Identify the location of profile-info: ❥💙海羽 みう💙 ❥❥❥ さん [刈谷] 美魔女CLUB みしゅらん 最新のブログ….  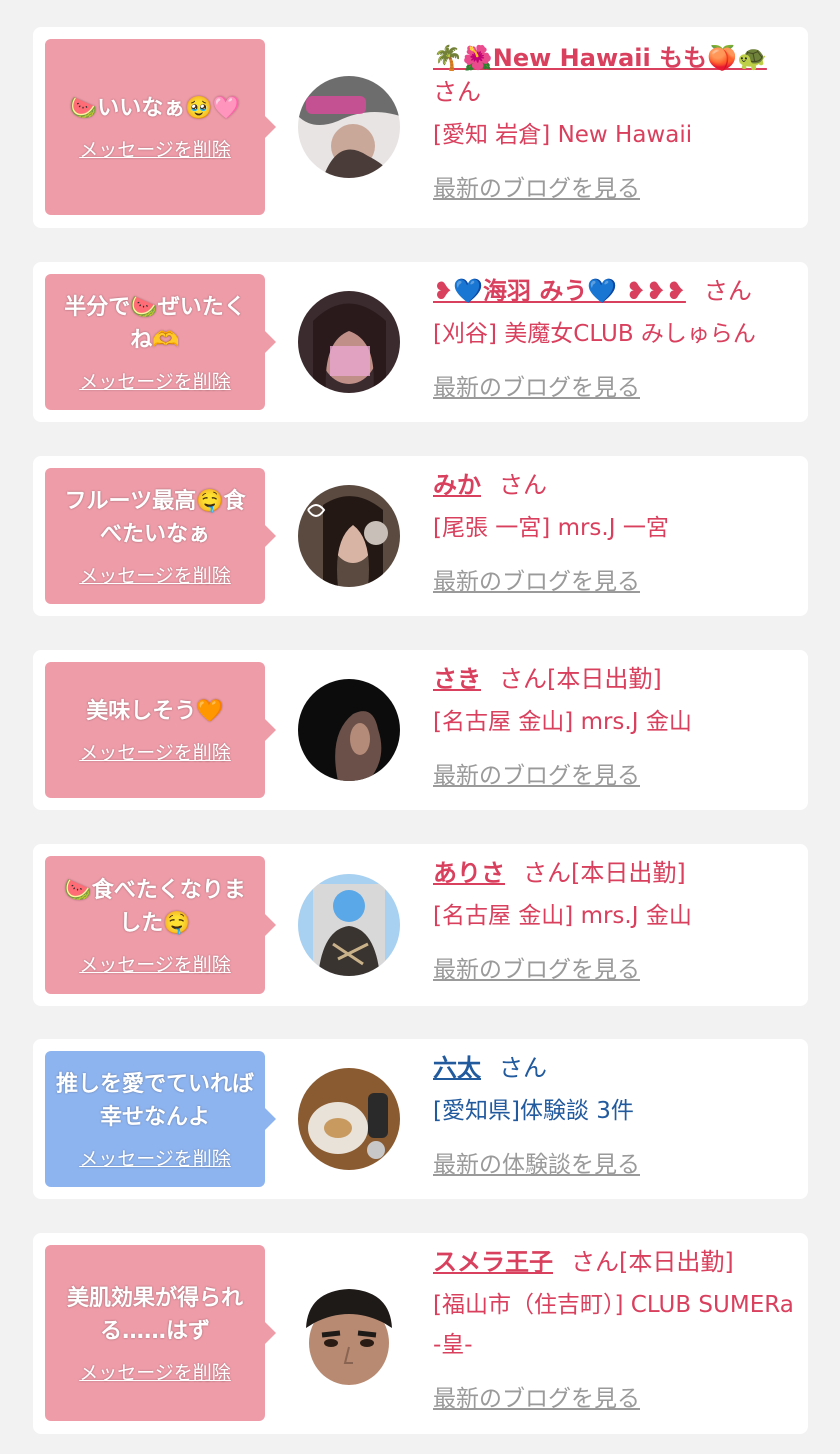
(613, 338).